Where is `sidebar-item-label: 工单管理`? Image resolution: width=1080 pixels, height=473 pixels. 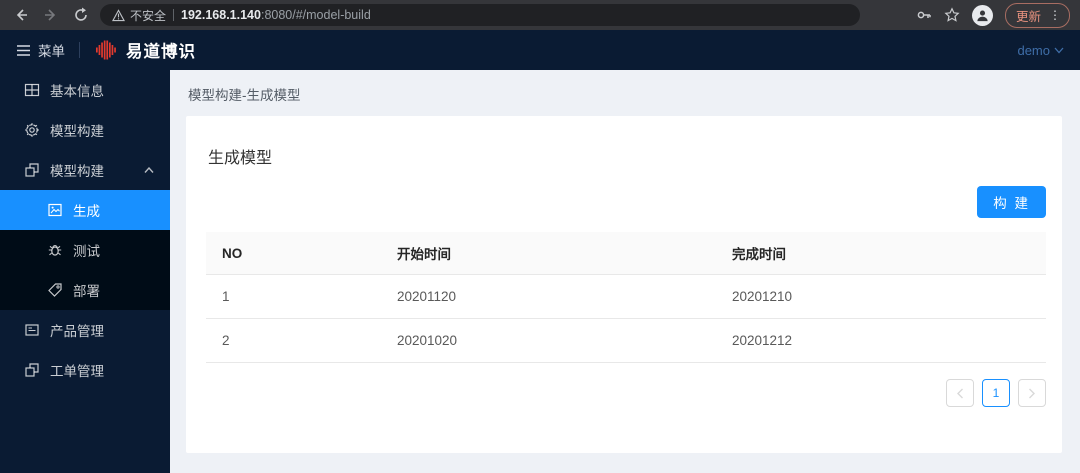
sidebar-item-label: 工单管理 is located at coordinates (77, 371).